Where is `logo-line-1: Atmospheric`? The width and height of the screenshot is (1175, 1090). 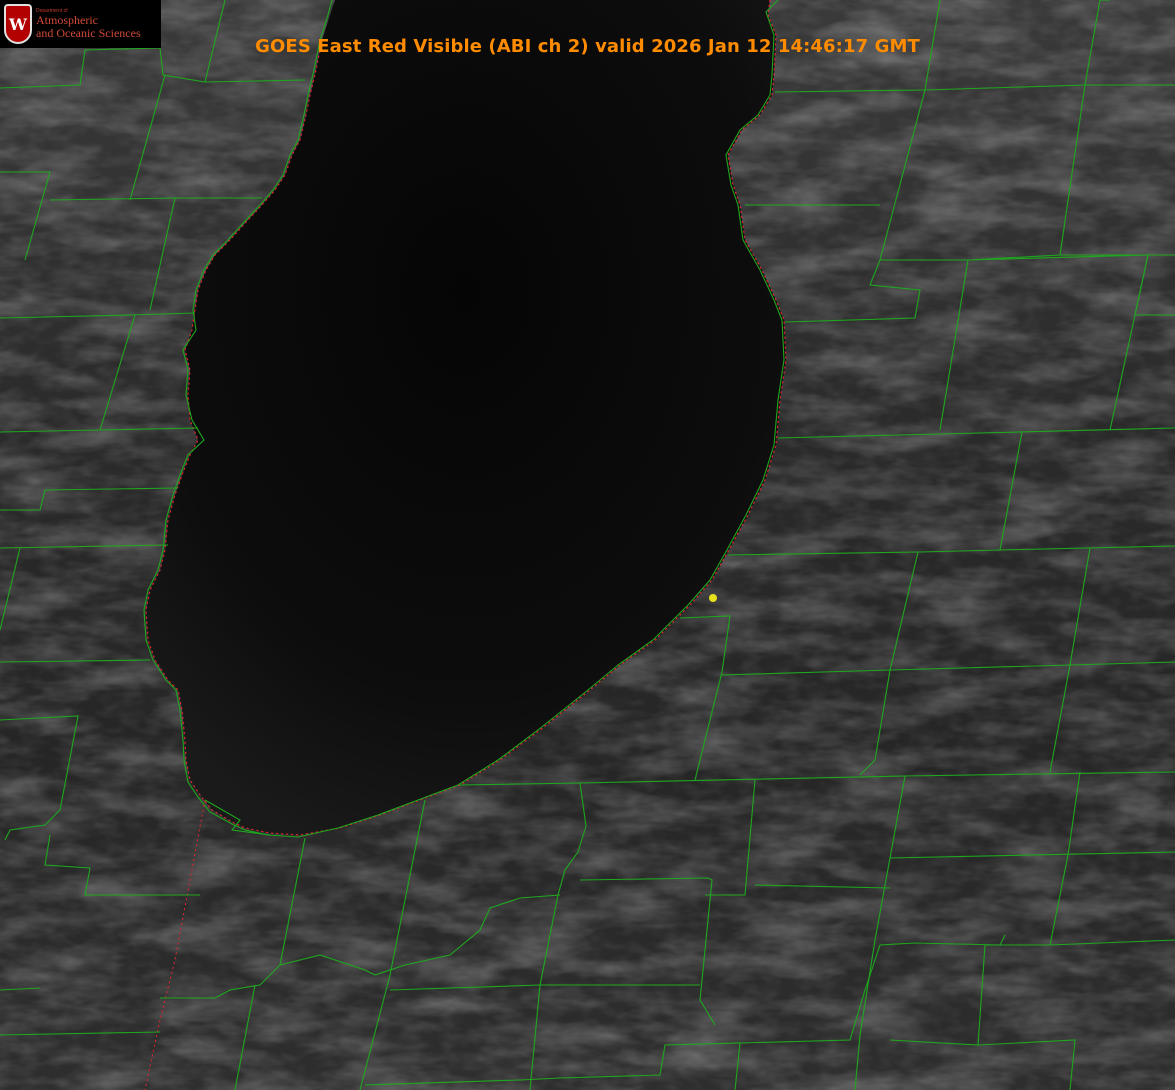
logo-line-1: Atmospheric is located at coordinates (67, 20).